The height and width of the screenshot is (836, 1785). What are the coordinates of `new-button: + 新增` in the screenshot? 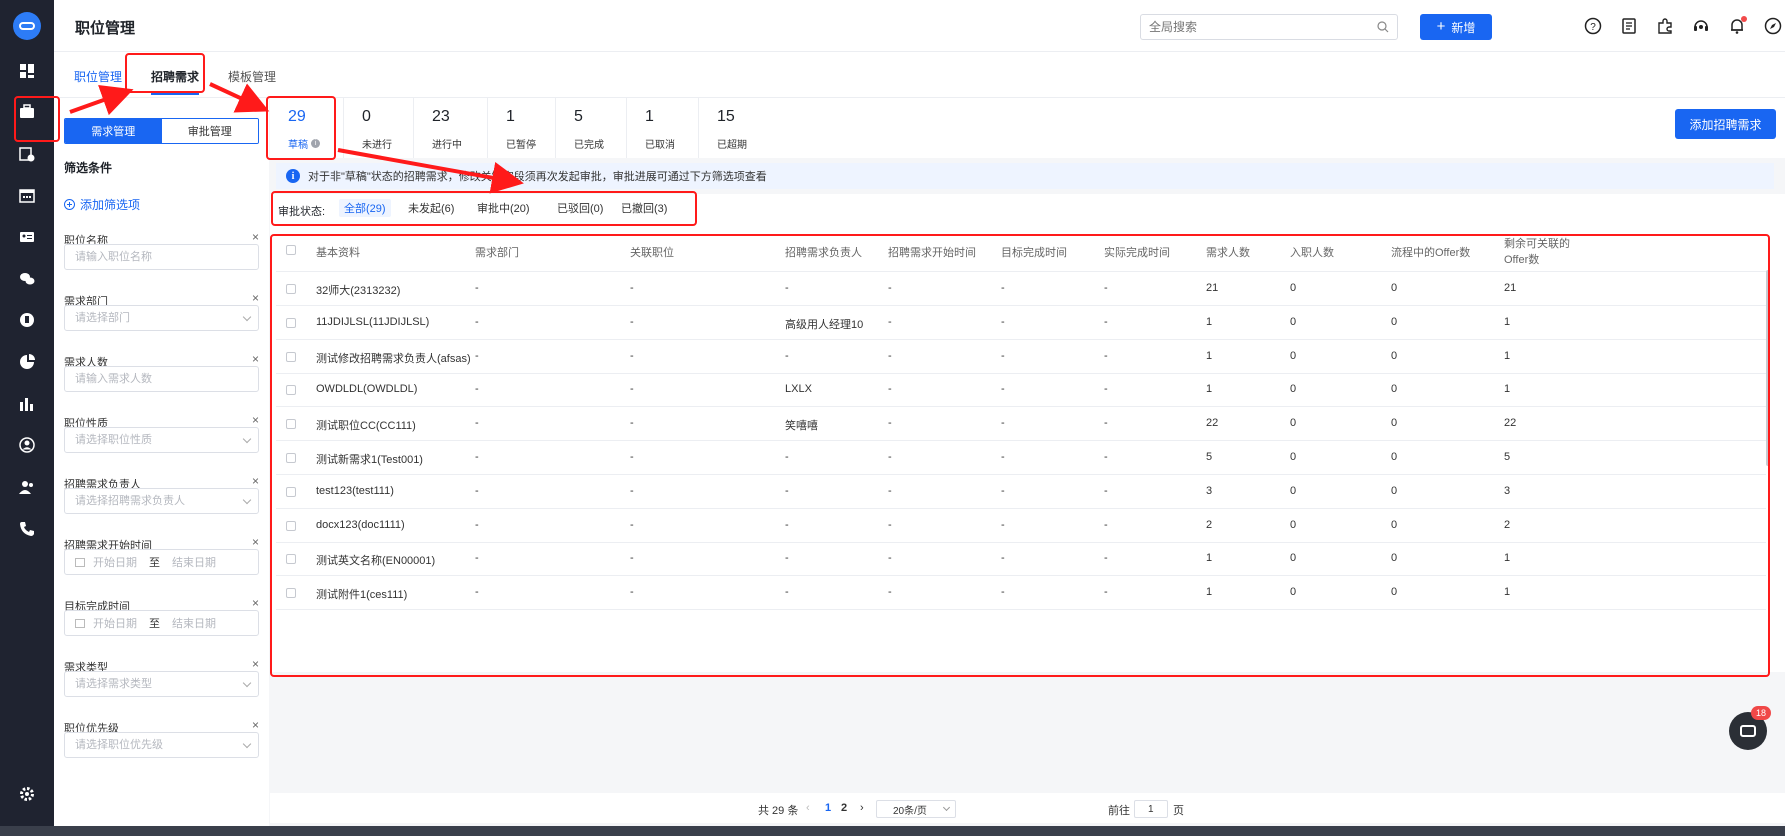 It's located at (1456, 27).